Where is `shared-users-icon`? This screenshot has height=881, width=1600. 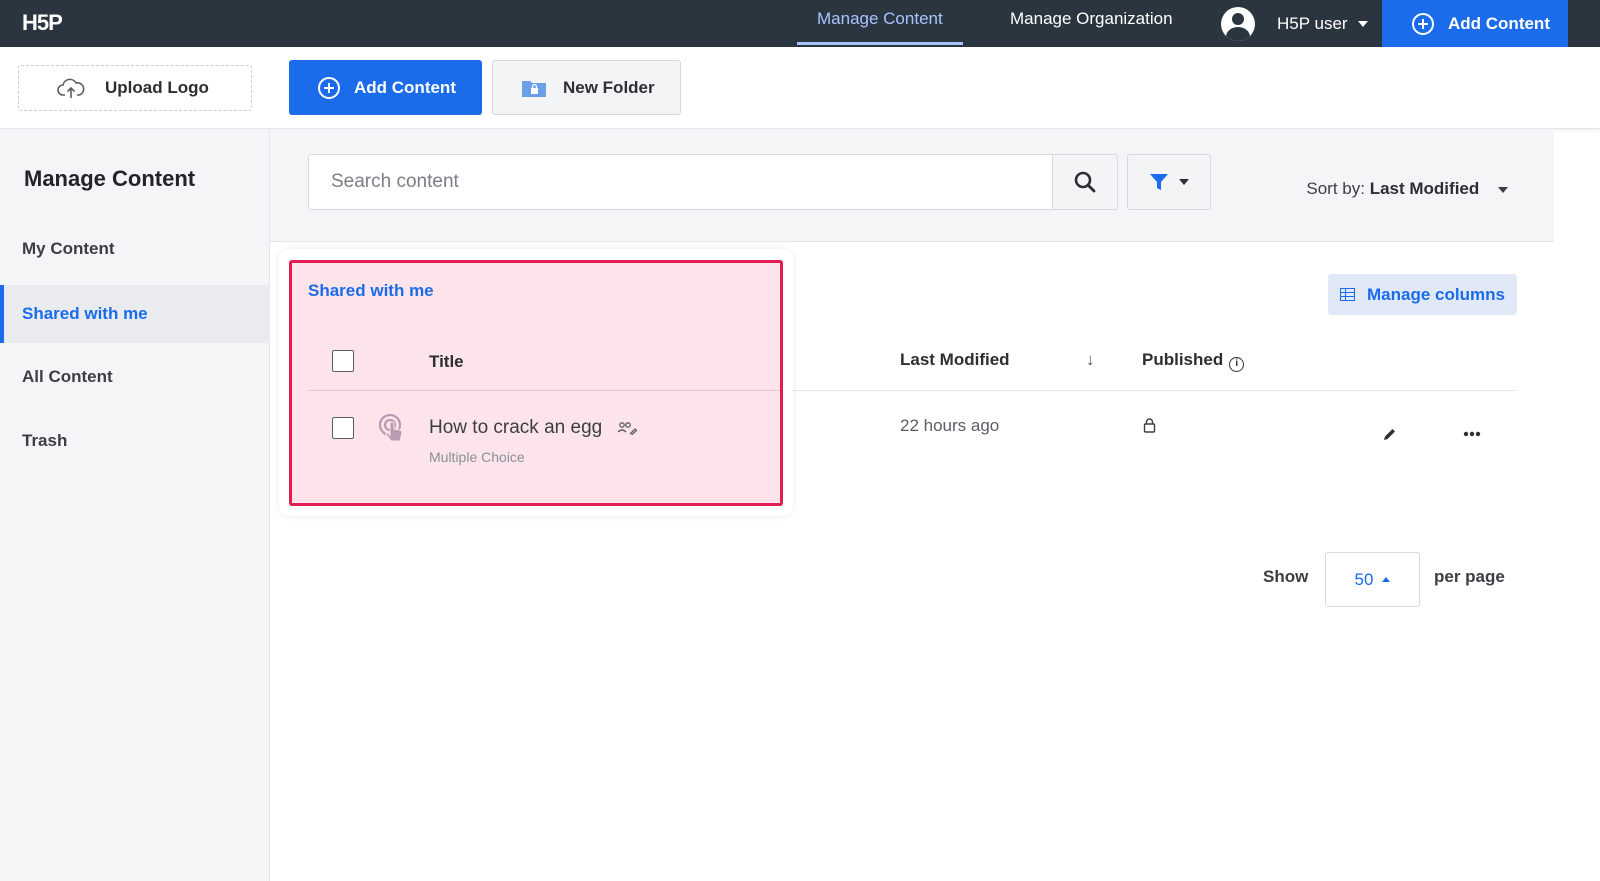 shared-users-icon is located at coordinates (628, 428).